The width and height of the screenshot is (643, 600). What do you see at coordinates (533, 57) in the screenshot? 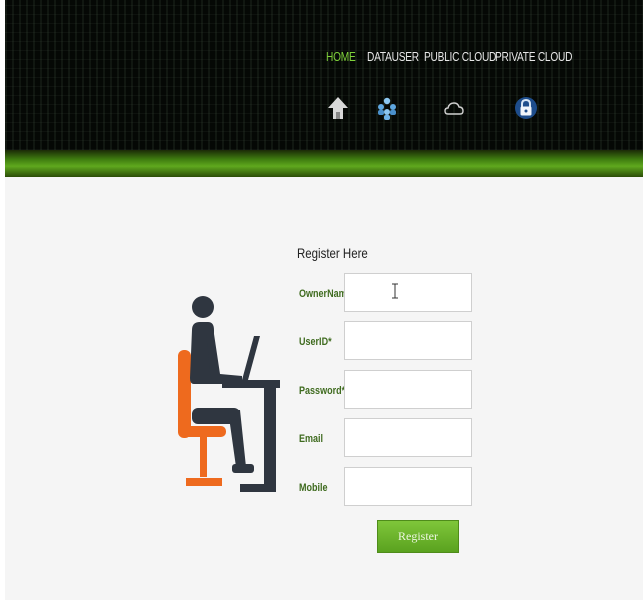
I see `nav-private-cloud: PRIVATE CLOUD` at bounding box center [533, 57].